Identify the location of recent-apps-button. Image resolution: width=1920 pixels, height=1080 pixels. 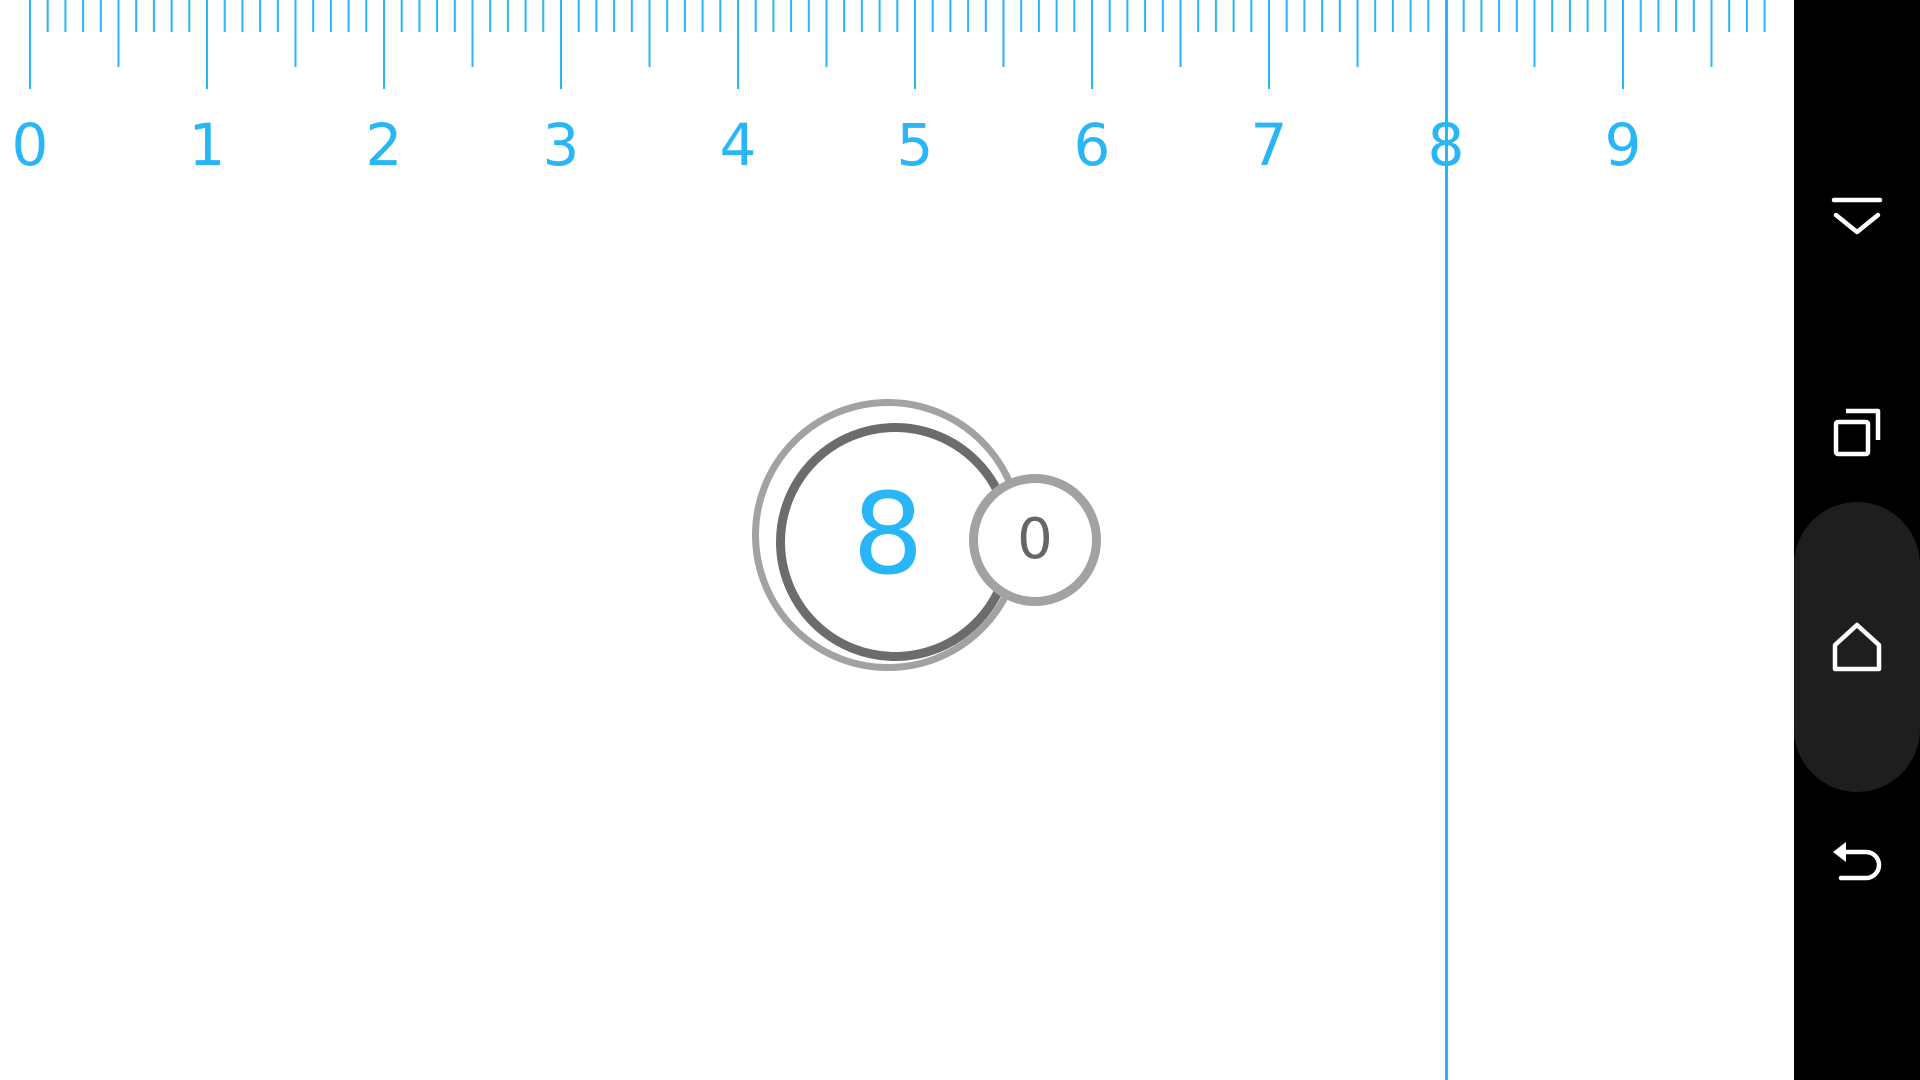
(1857, 432).